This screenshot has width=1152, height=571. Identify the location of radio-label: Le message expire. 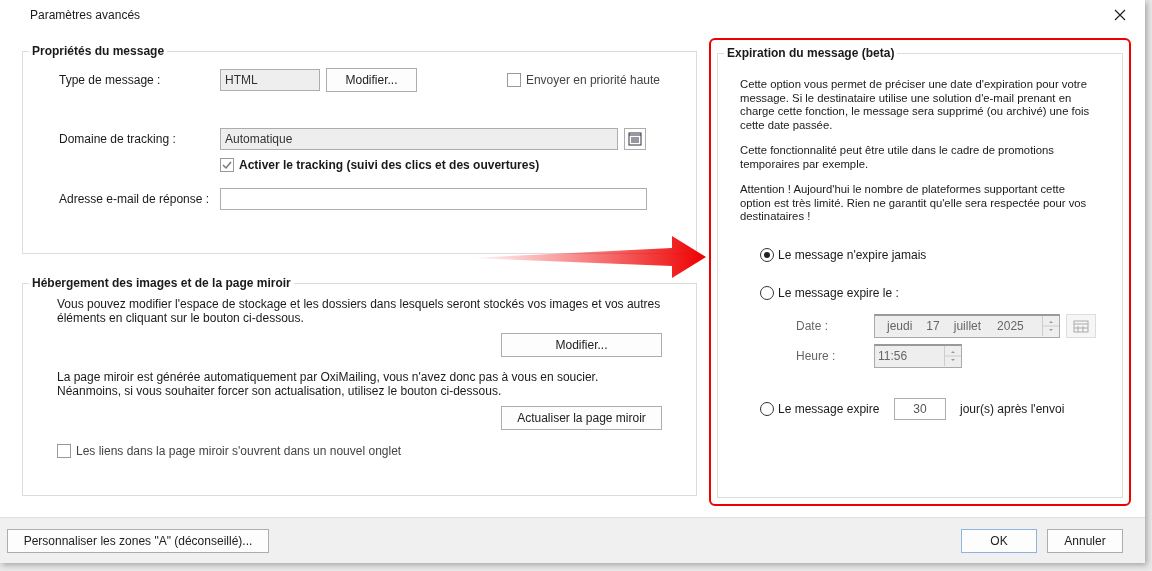
(834, 408).